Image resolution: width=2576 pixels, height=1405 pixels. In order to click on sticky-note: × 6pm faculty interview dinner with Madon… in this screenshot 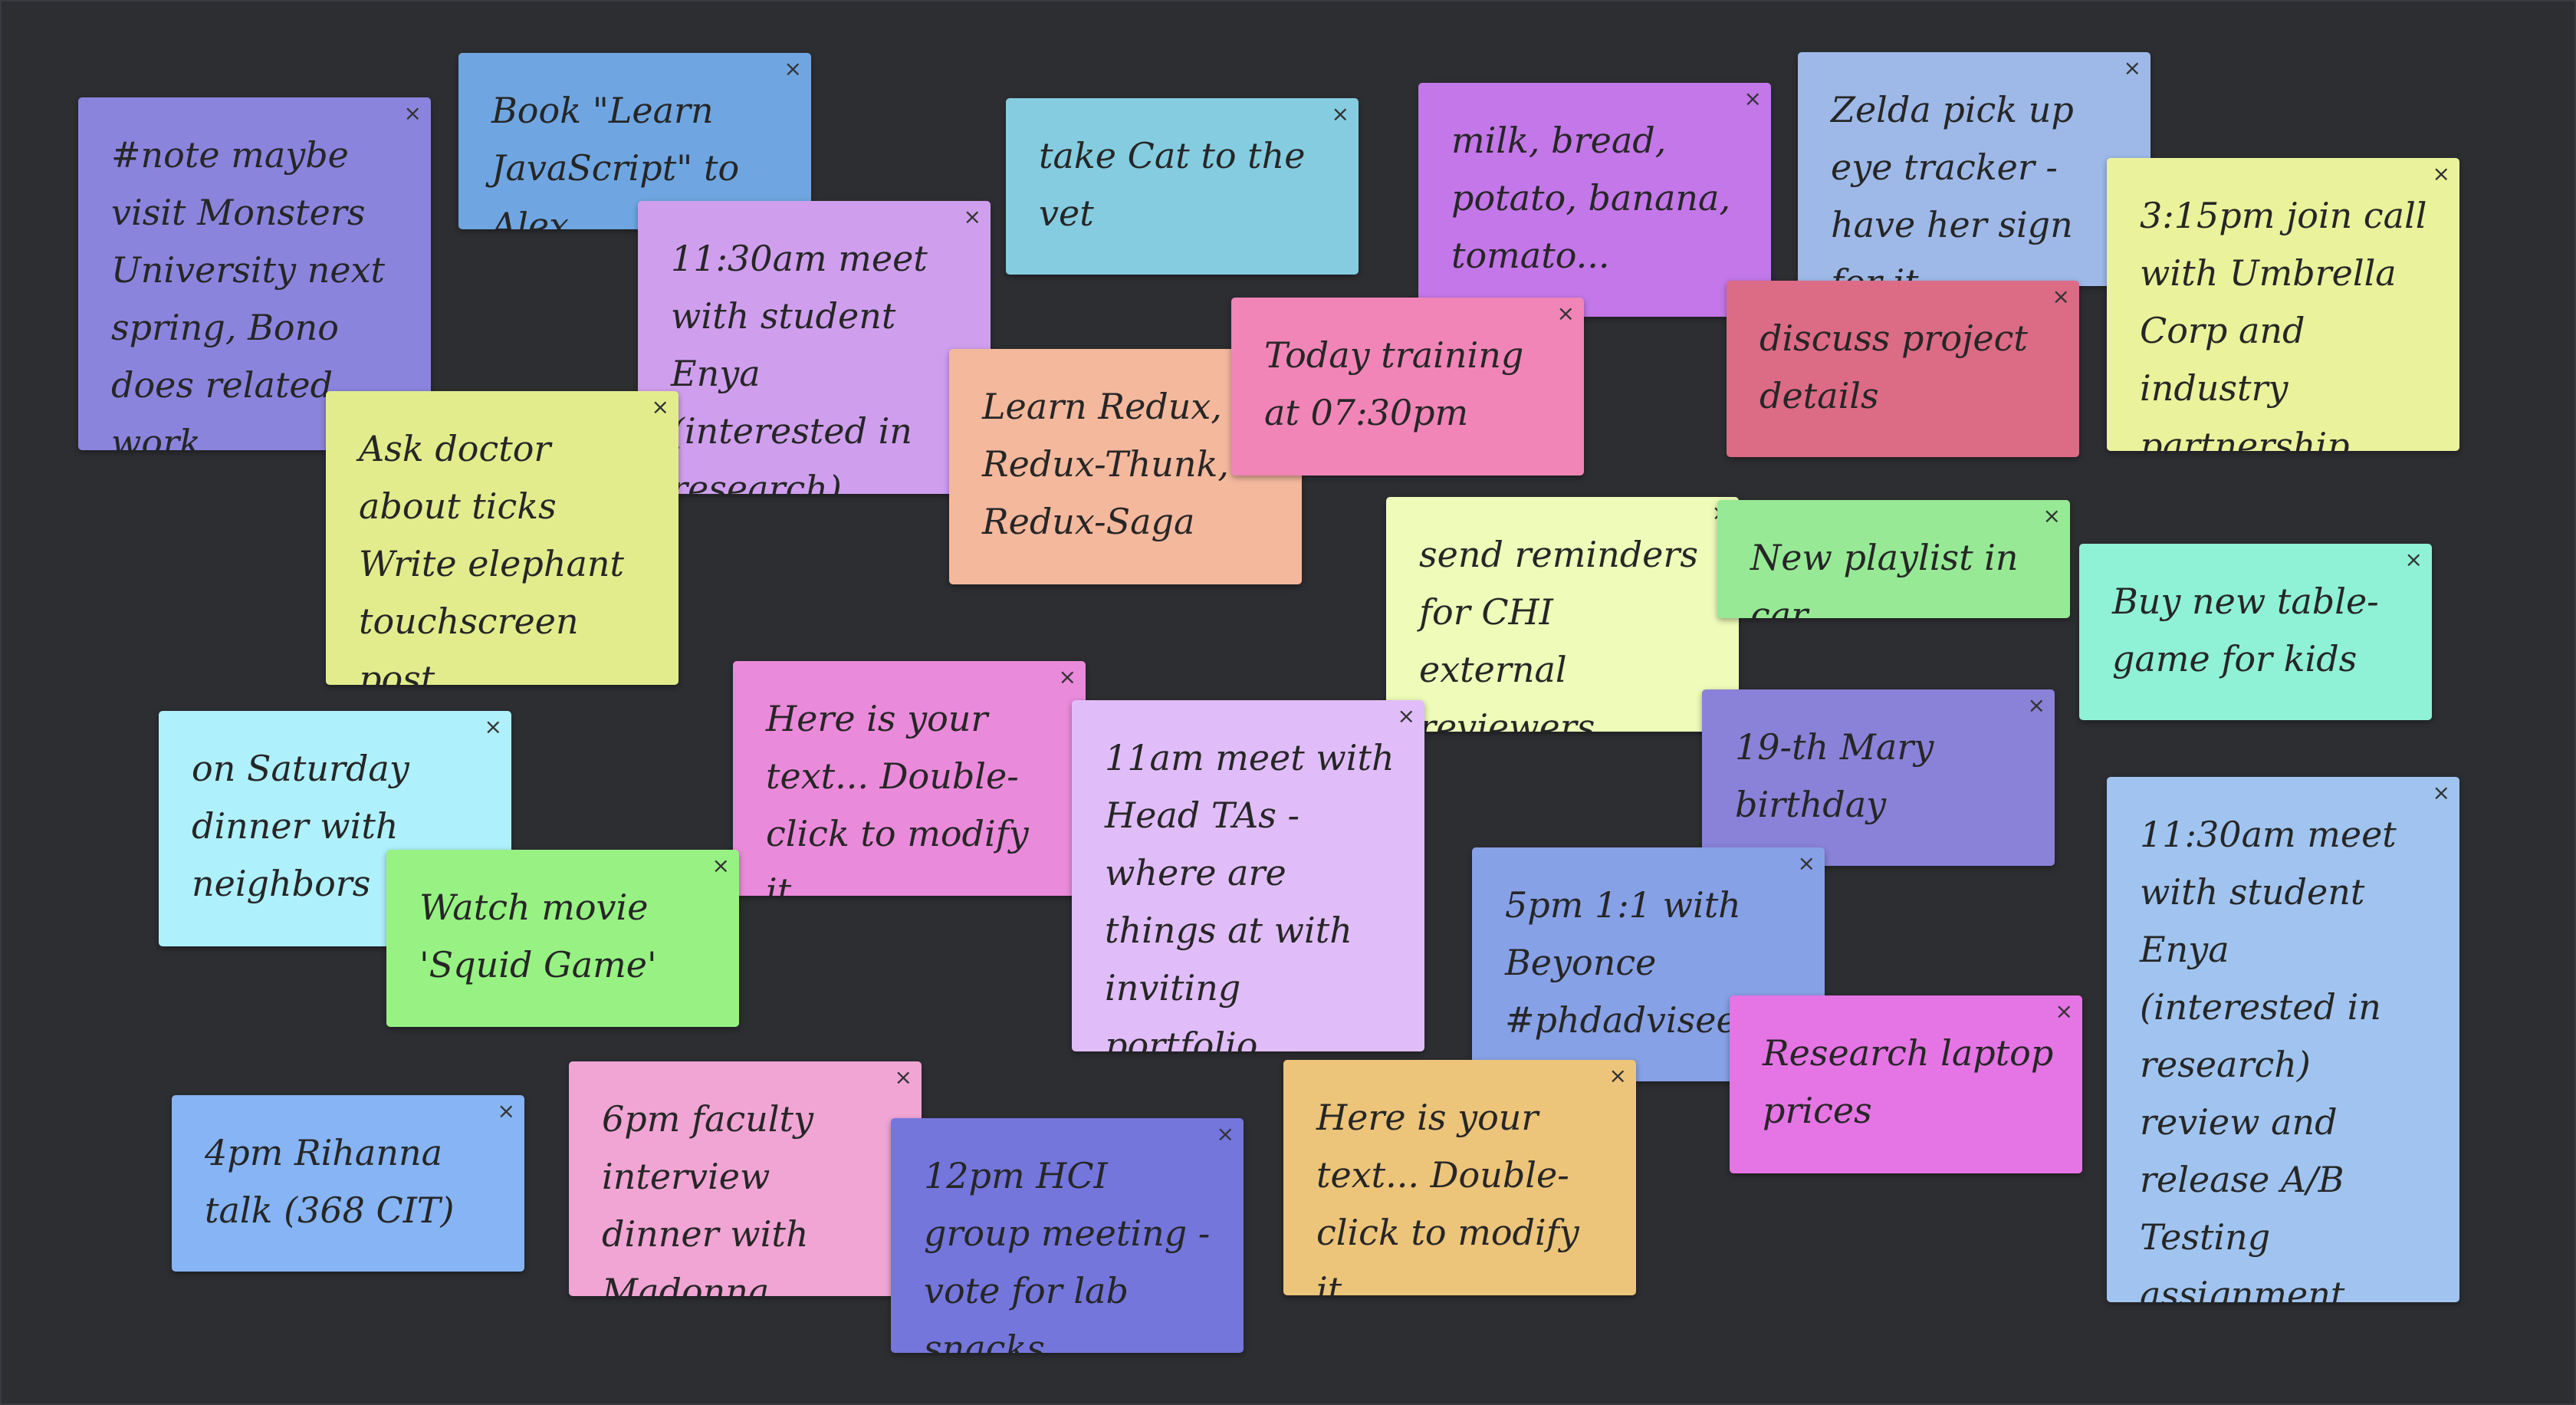, I will do `click(746, 1178)`.